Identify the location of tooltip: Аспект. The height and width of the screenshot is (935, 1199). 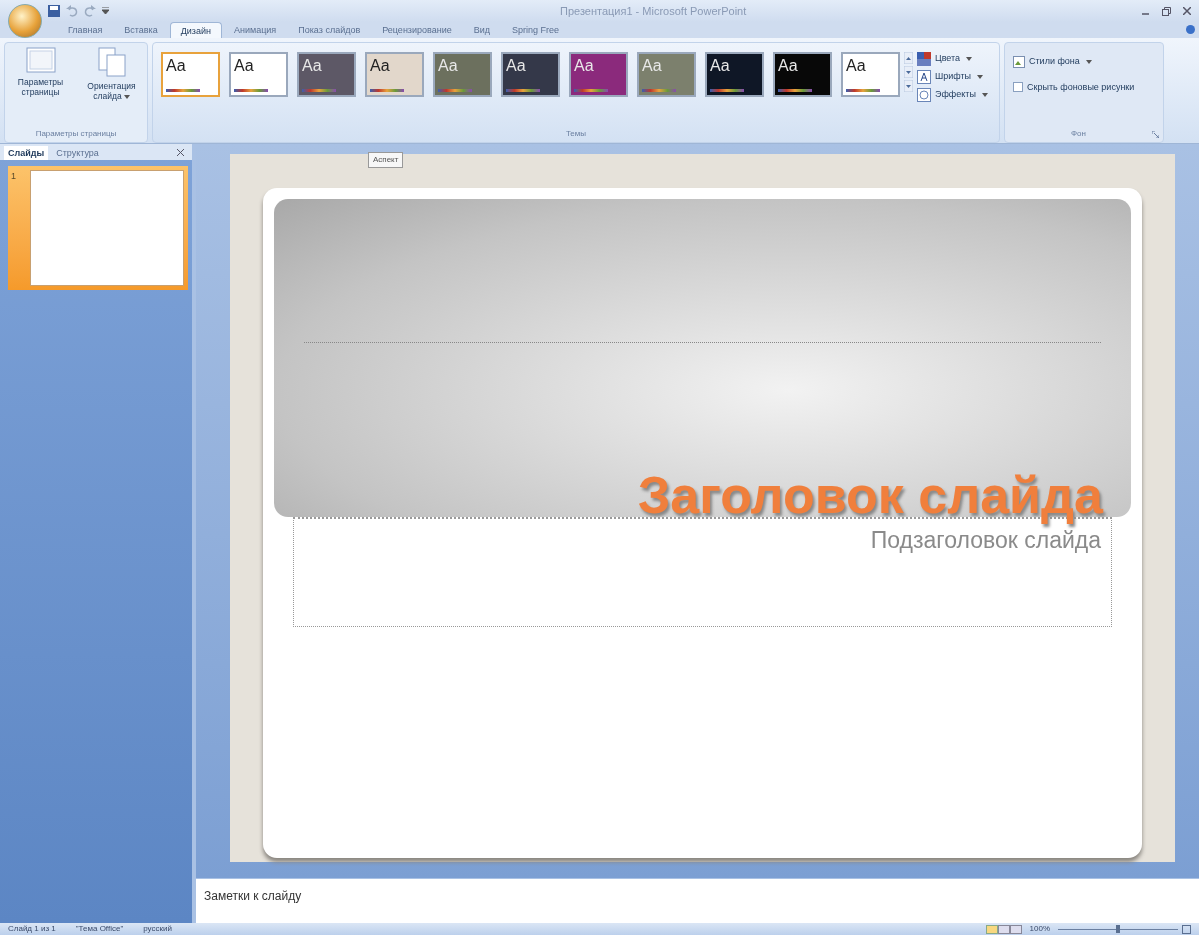
(386, 160).